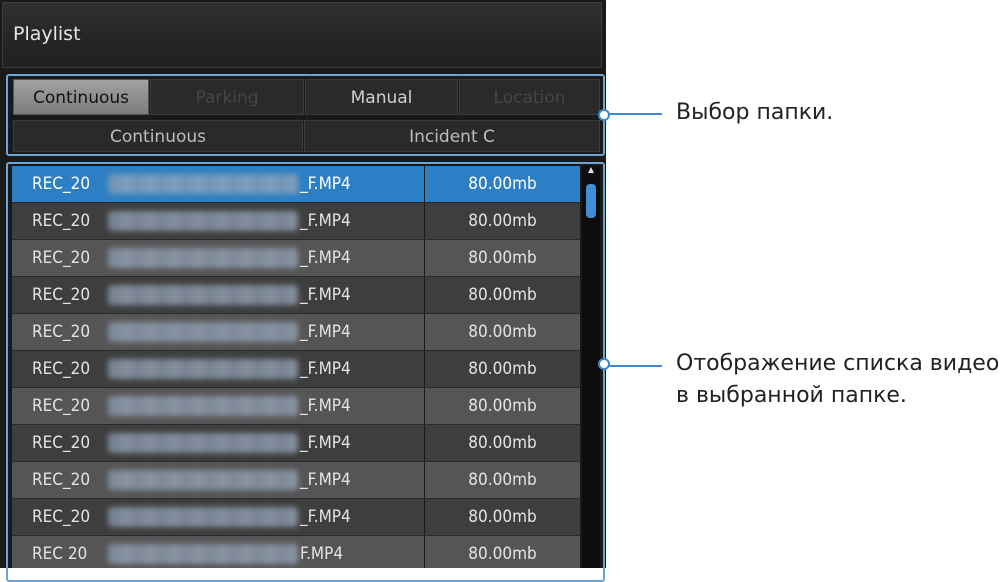 This screenshot has height=582, width=1007. I want to click on title-bar: Playlist, so click(302, 35).